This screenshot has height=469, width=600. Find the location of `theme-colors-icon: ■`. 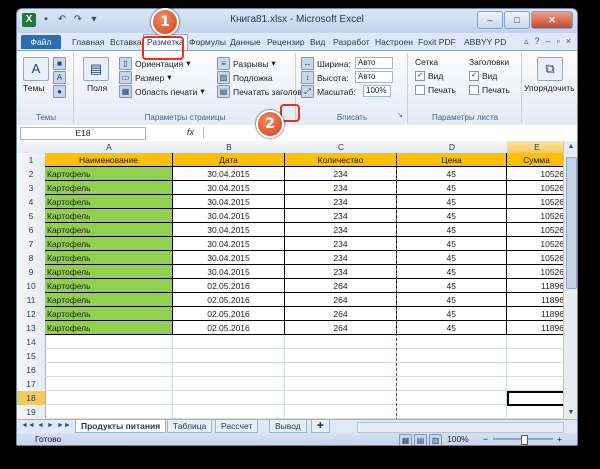

theme-colors-icon: ■ is located at coordinates (59, 63).